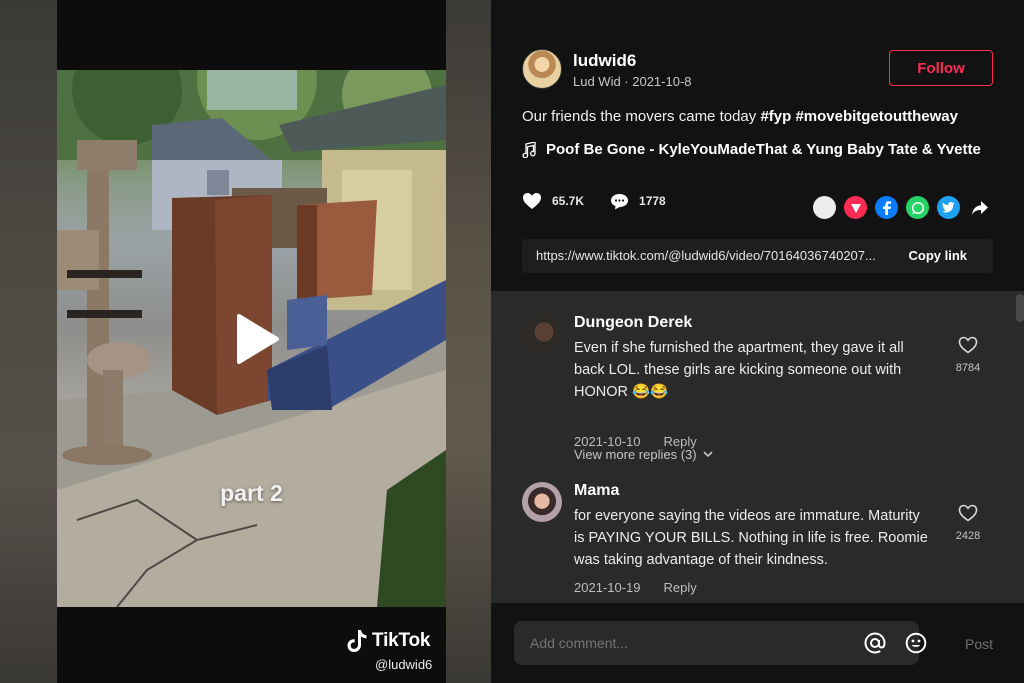  I want to click on comment-like-count: 2428, so click(968, 536).